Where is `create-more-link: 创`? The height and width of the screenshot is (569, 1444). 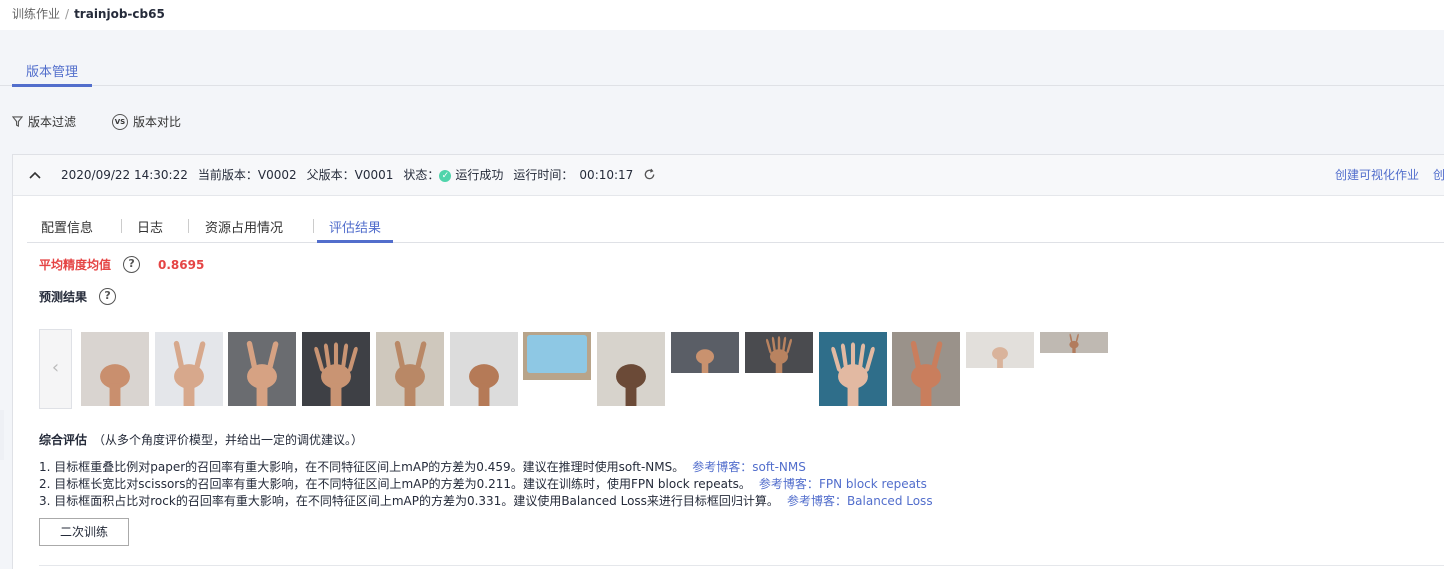
create-more-link: 创 is located at coordinates (1438, 174).